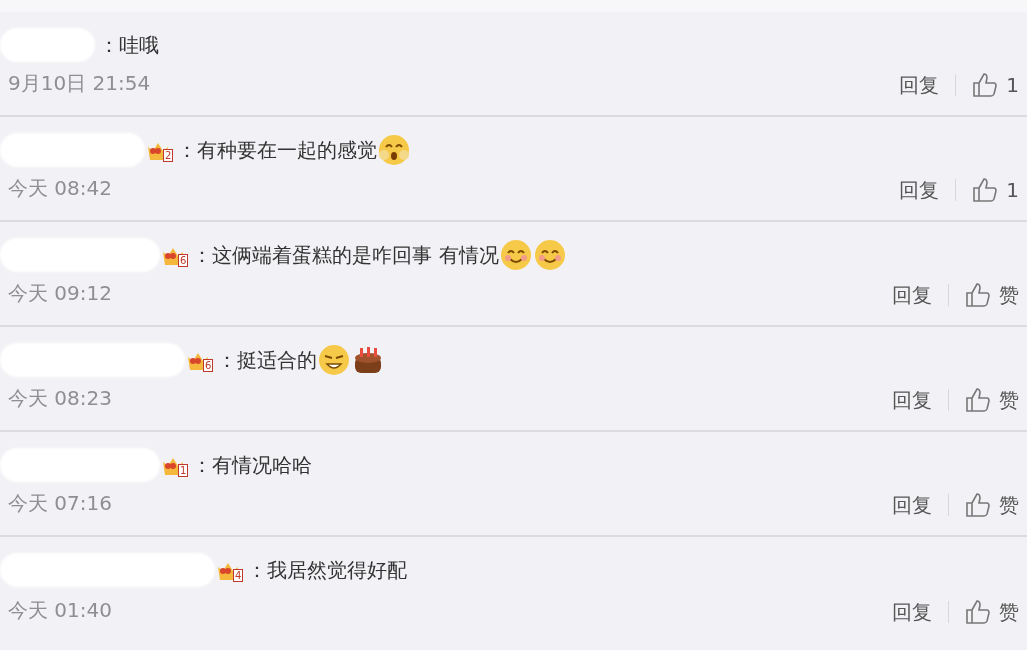  I want to click on timestamp: 今天 08:23, so click(60, 398).